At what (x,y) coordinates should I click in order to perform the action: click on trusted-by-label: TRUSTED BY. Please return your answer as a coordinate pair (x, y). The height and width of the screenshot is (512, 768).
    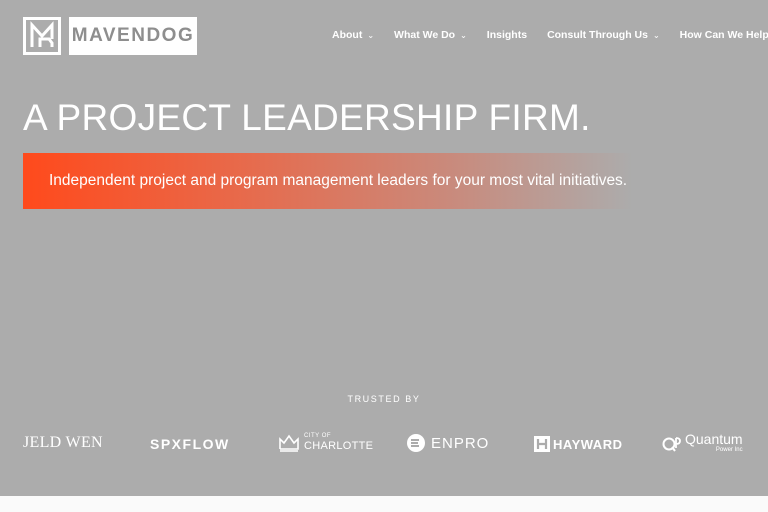
    Looking at the image, I should click on (384, 399).